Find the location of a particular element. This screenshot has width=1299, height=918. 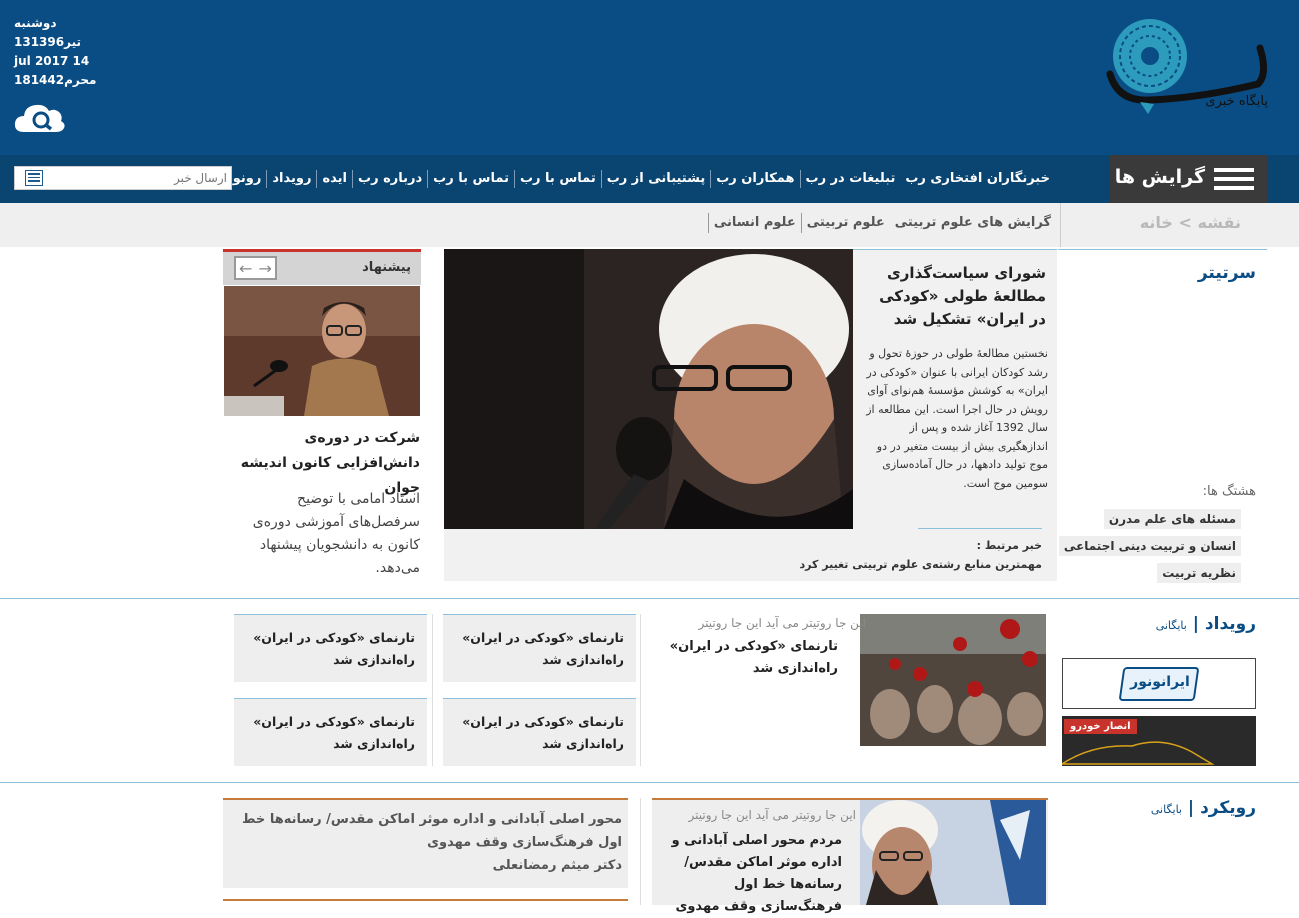

nav-link-contact-2: تماس با رب is located at coordinates (557, 179).